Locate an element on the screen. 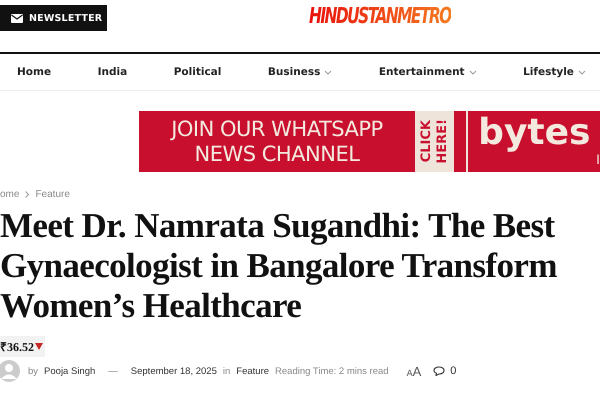  ad-banner: JOIN OUR WHATSAPP NEWS CHANNEL CLICK HERE! bytes I is located at coordinates (369, 141).